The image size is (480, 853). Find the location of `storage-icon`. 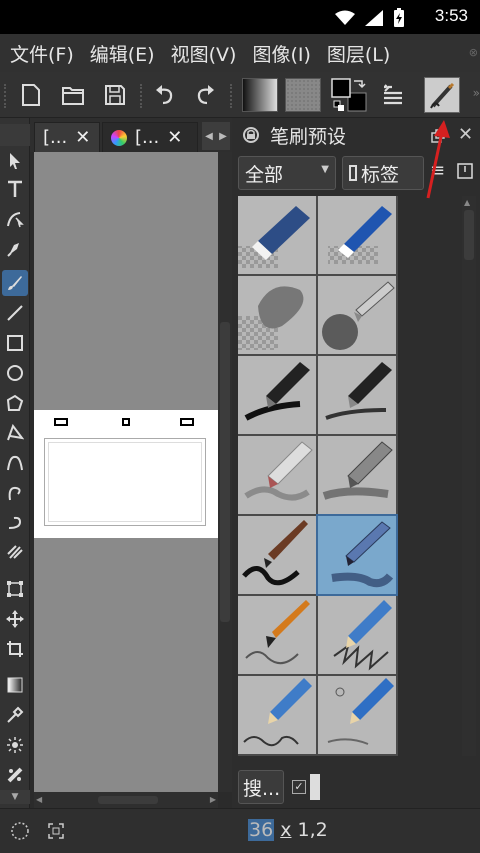

storage-icon is located at coordinates (465, 171).